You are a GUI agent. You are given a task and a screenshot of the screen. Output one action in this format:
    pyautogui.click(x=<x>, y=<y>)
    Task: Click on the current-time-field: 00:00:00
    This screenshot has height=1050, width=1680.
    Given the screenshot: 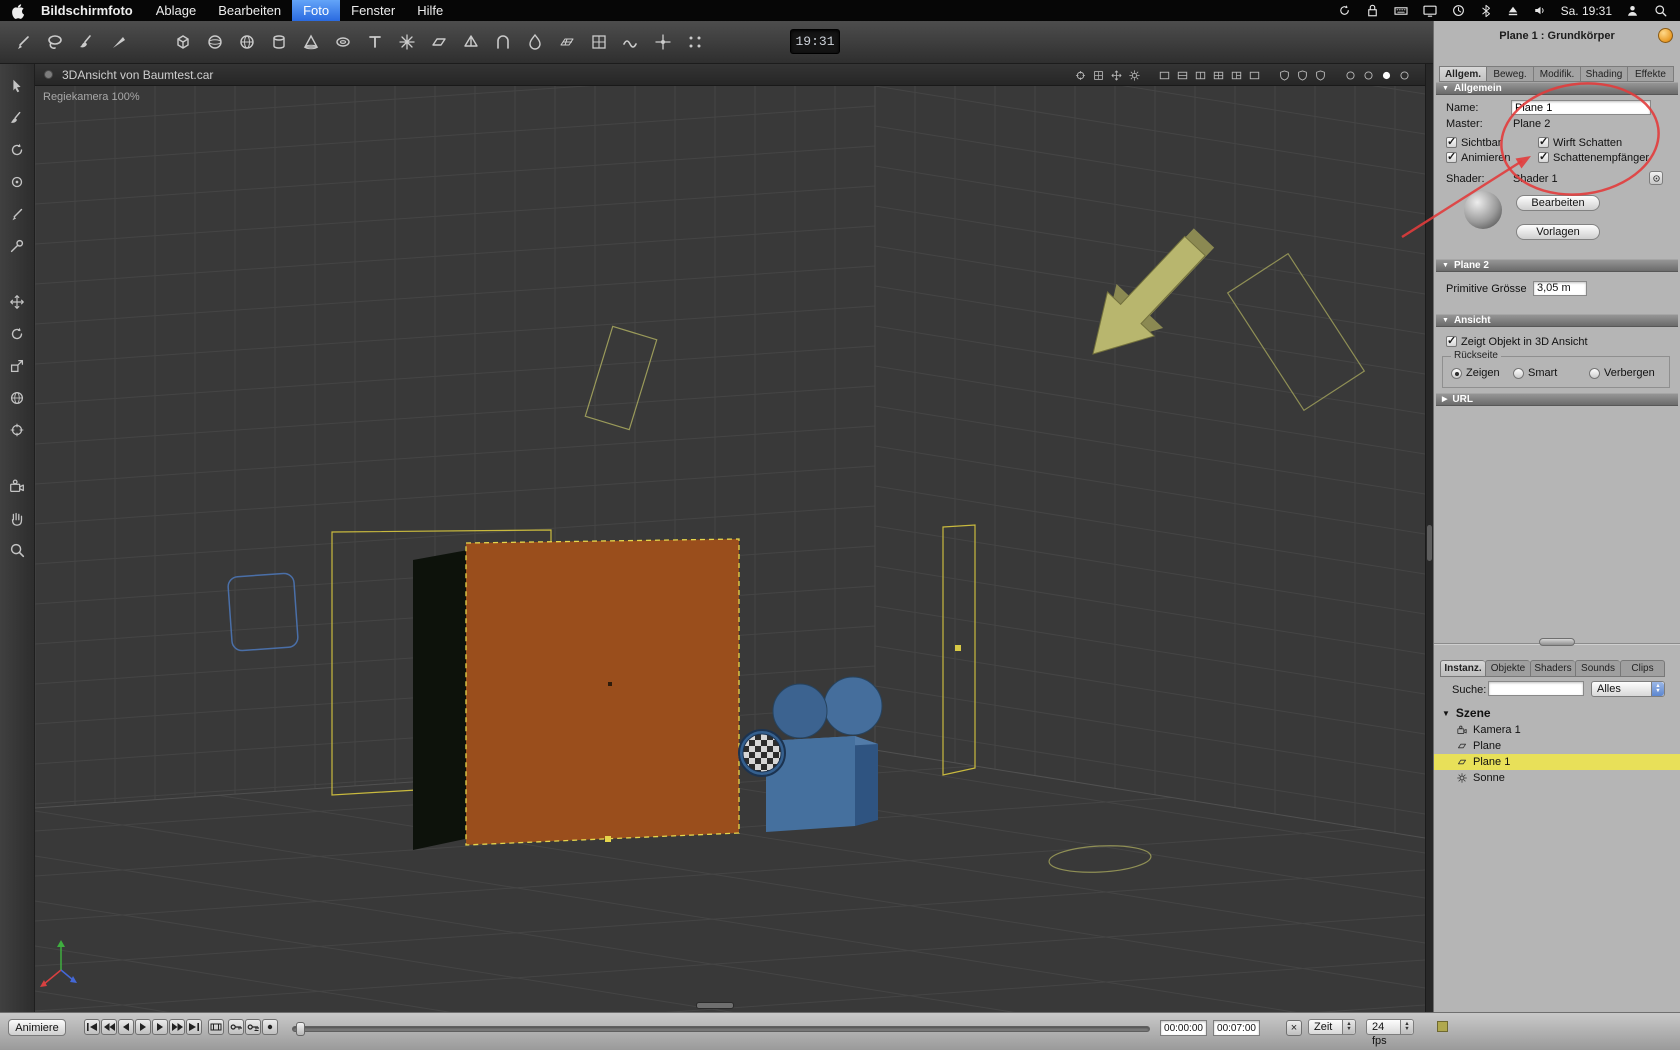 What is the action you would take?
    pyautogui.click(x=1183, y=1028)
    